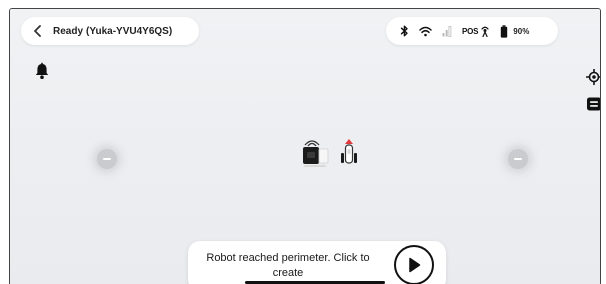 The image size is (606, 284). What do you see at coordinates (288, 266) in the screenshot?
I see `perimeter-message: Robot reached perimeter. Click to create` at bounding box center [288, 266].